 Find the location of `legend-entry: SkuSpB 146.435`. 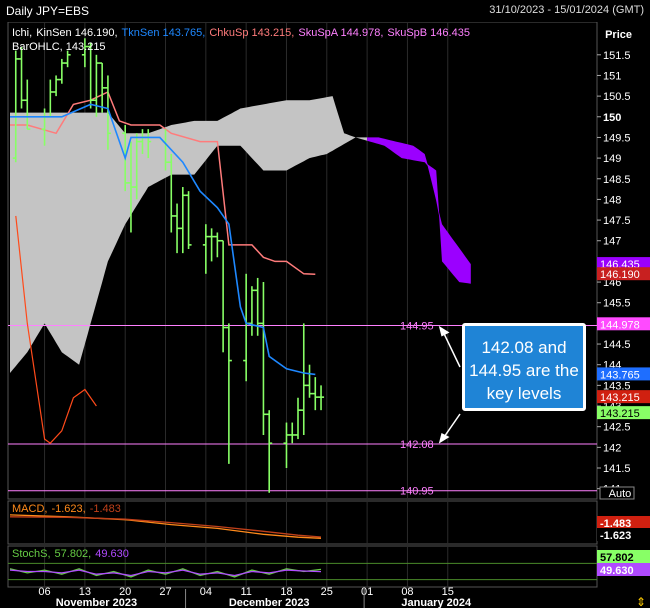

legend-entry: SkuSpB 146.435 is located at coordinates (428, 33).